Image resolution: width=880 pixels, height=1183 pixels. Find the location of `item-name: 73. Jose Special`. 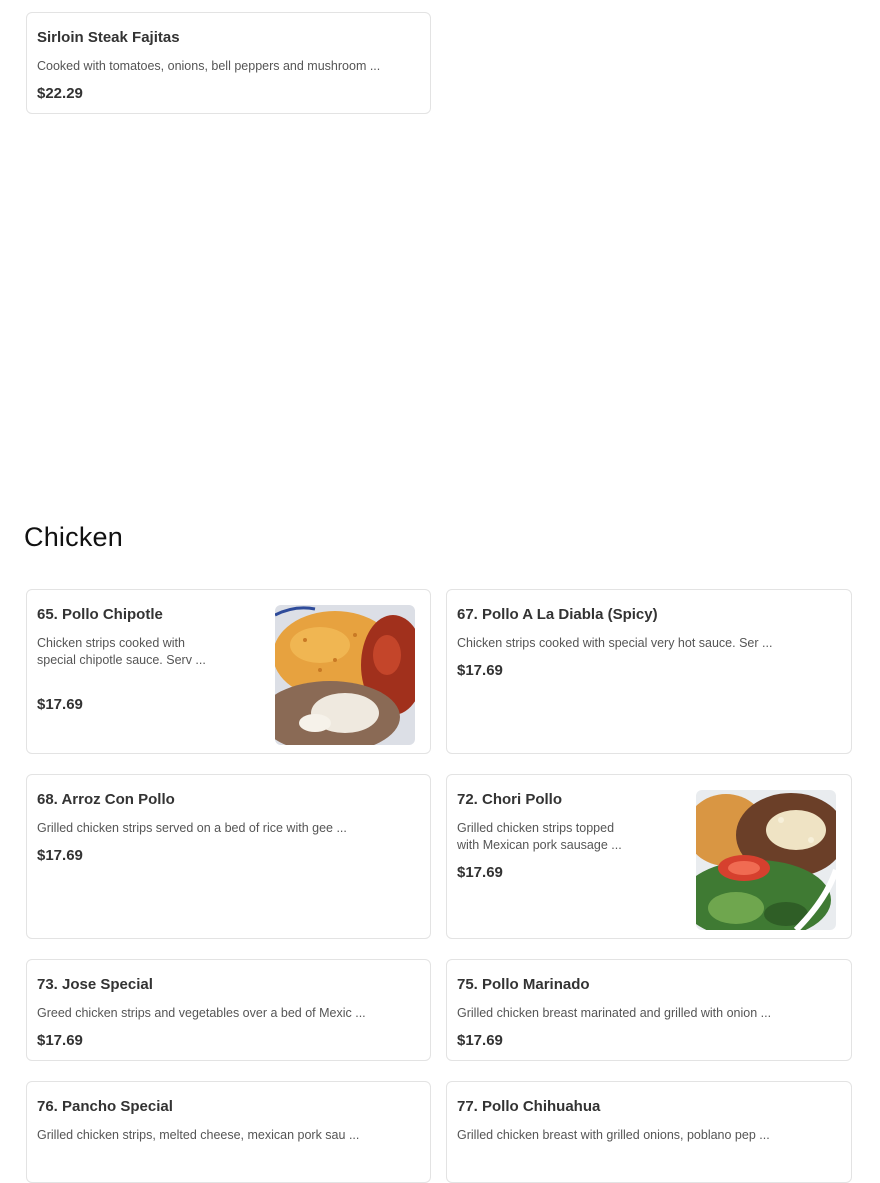

item-name: 73. Jose Special is located at coordinates (95, 984).